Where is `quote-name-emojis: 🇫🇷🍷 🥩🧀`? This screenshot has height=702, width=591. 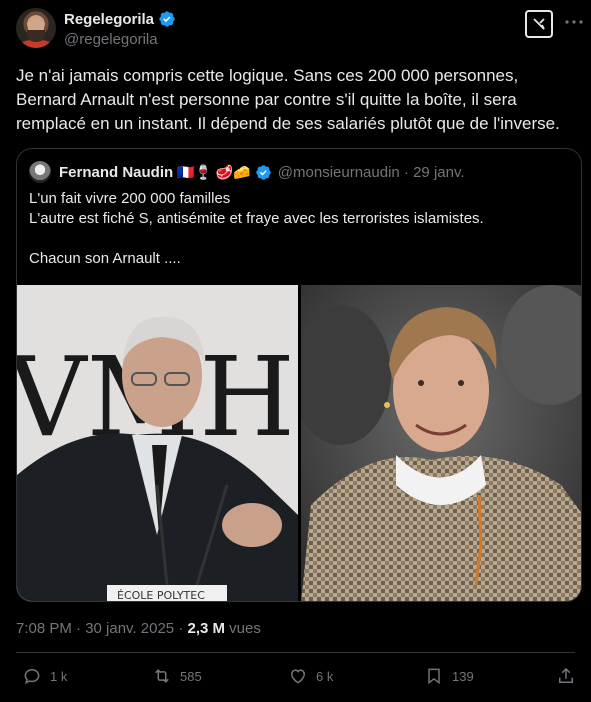 quote-name-emojis: 🇫🇷🍷 🥩🧀 is located at coordinates (214, 171).